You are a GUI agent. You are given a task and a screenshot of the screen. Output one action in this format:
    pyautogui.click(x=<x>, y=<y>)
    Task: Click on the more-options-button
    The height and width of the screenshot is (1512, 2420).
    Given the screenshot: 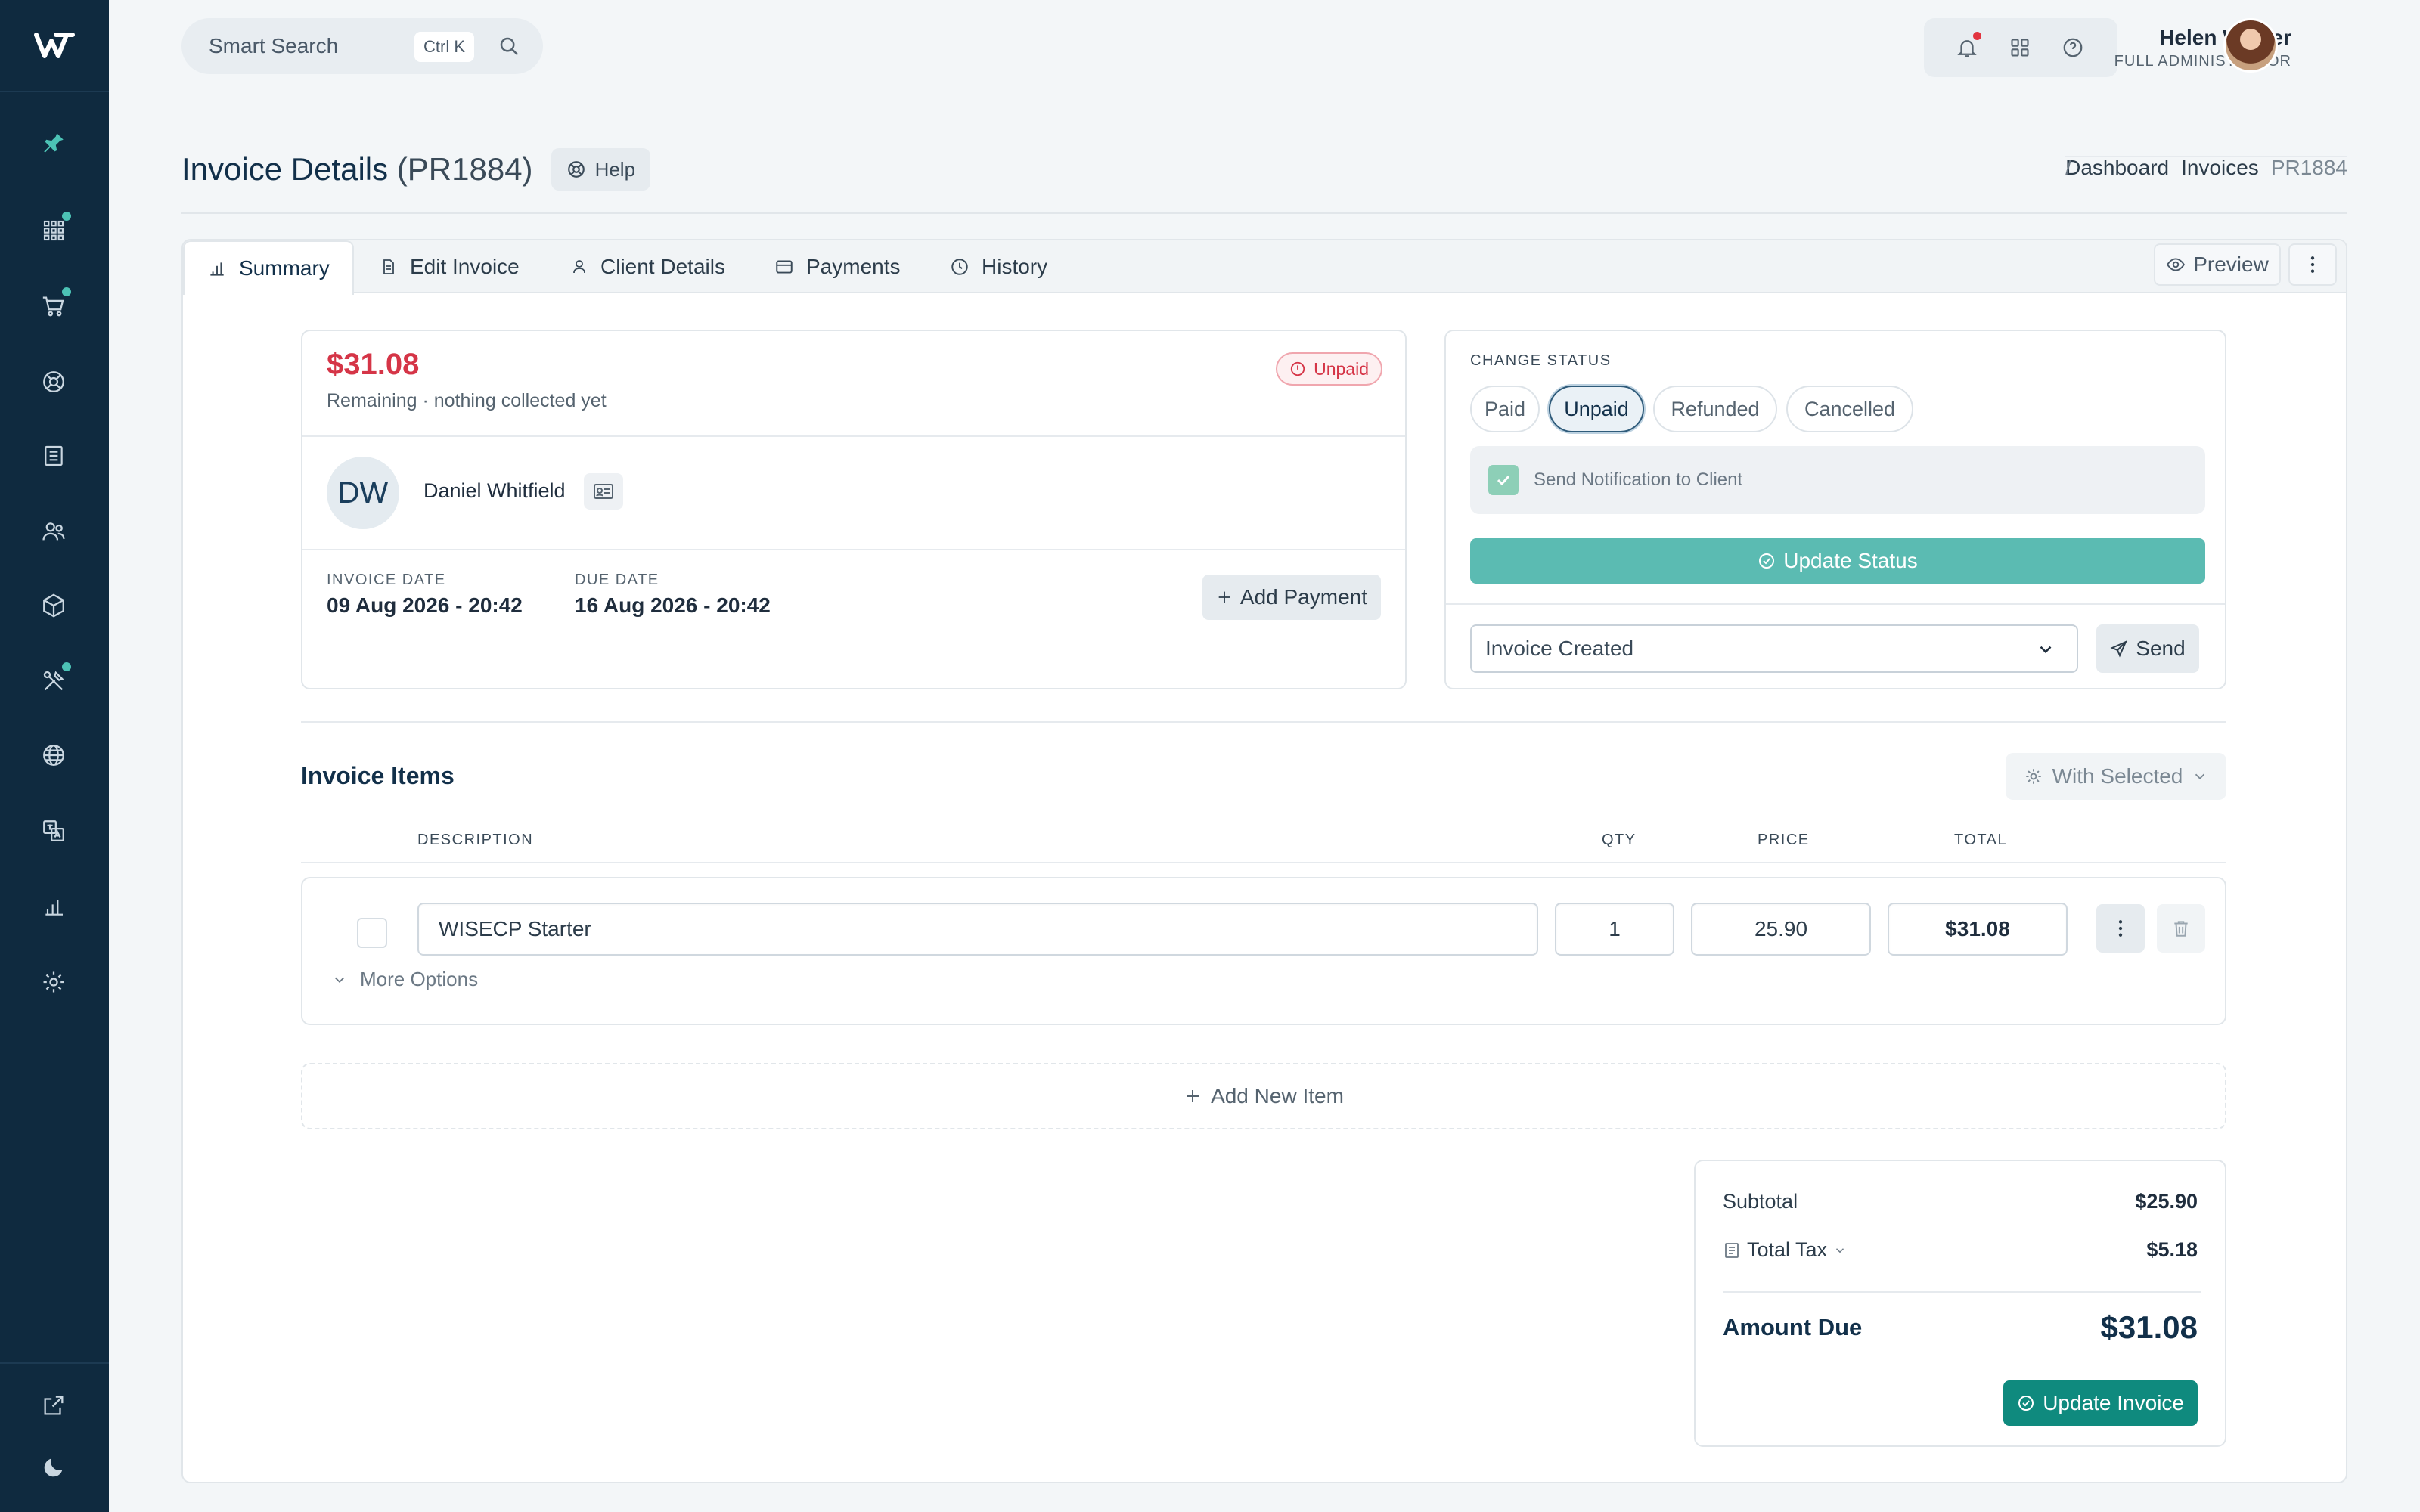 What is the action you would take?
    pyautogui.click(x=2312, y=264)
    